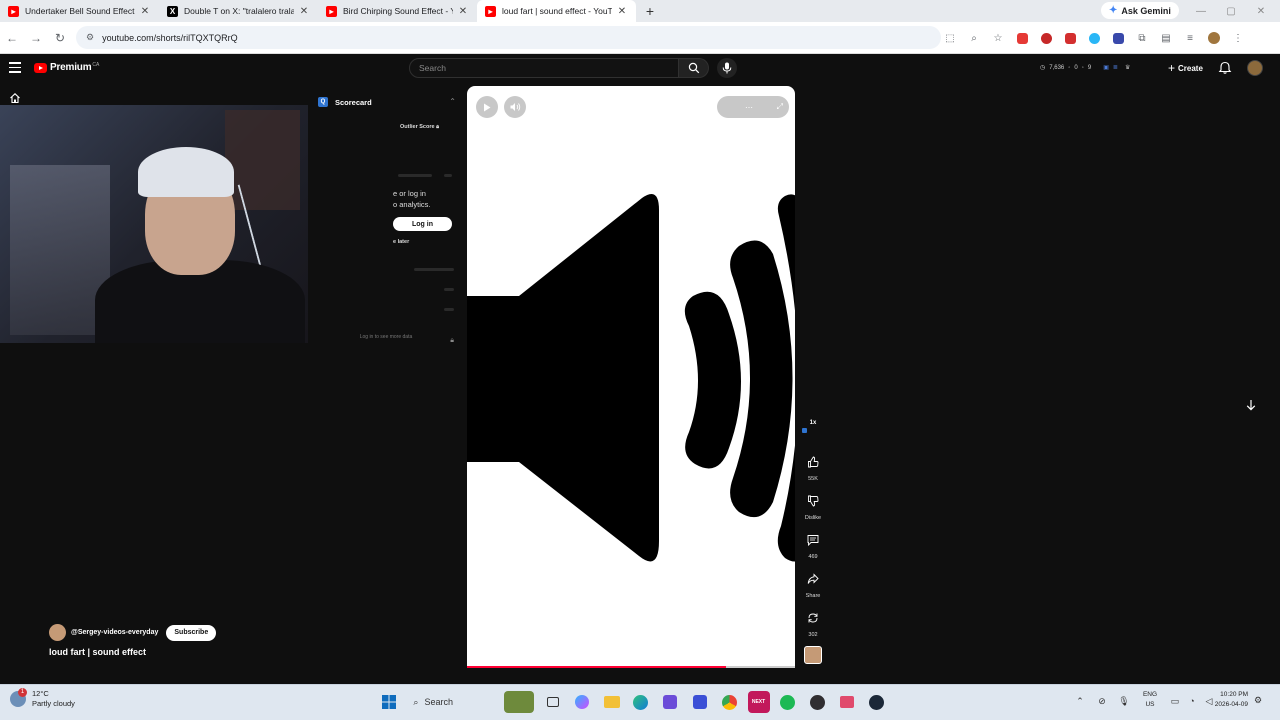 This screenshot has width=1280, height=720. What do you see at coordinates (438, 702) in the screenshot?
I see `taskbar-search-label: Search` at bounding box center [438, 702].